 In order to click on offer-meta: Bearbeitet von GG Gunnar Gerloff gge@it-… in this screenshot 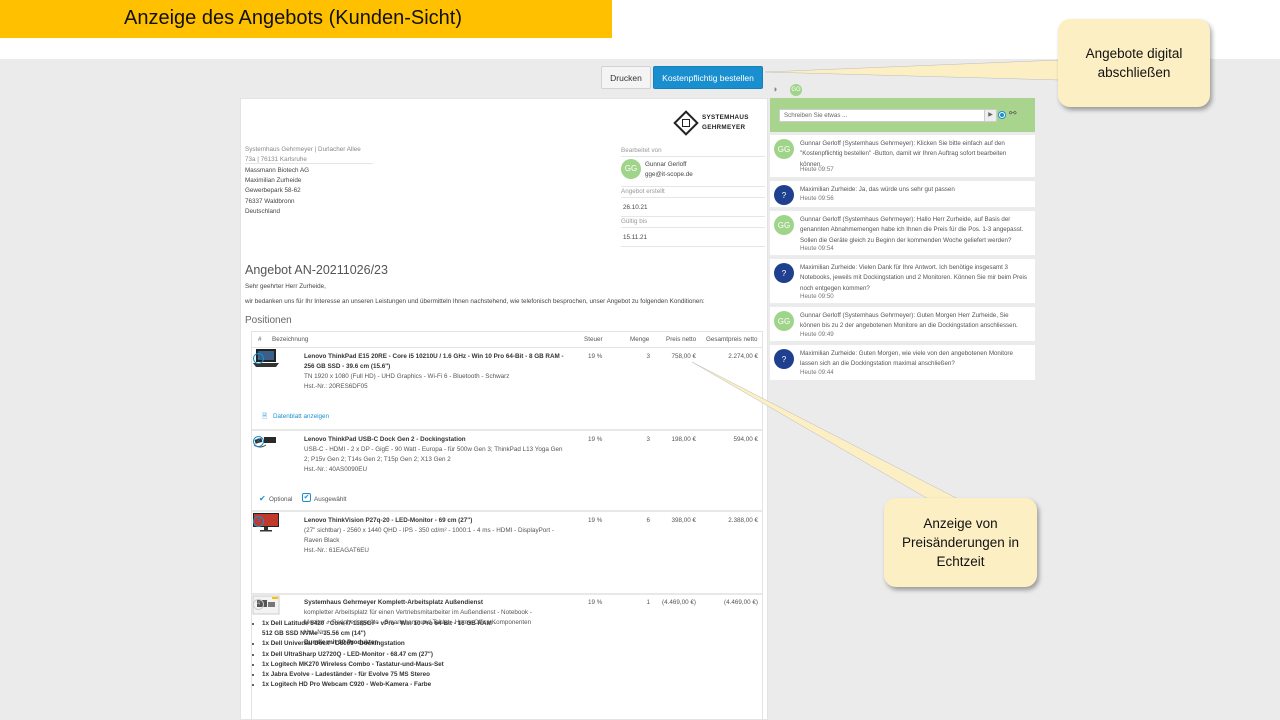, I will do `click(693, 196)`.